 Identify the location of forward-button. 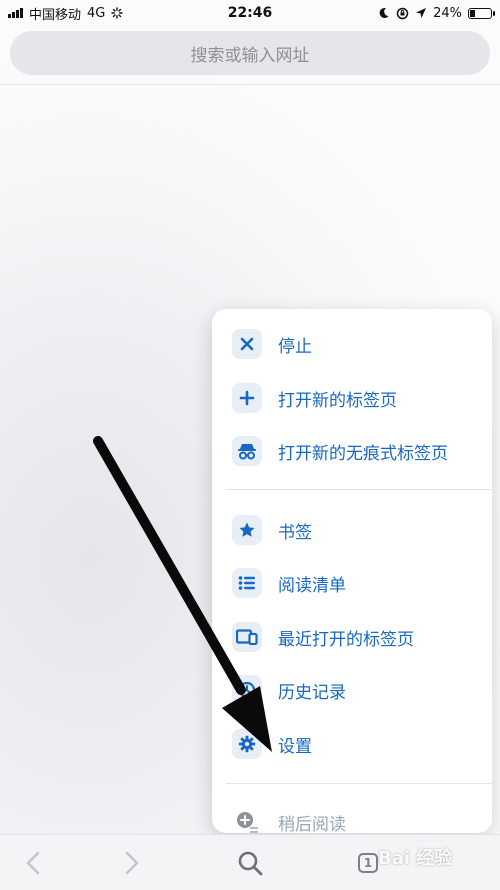
(132, 862).